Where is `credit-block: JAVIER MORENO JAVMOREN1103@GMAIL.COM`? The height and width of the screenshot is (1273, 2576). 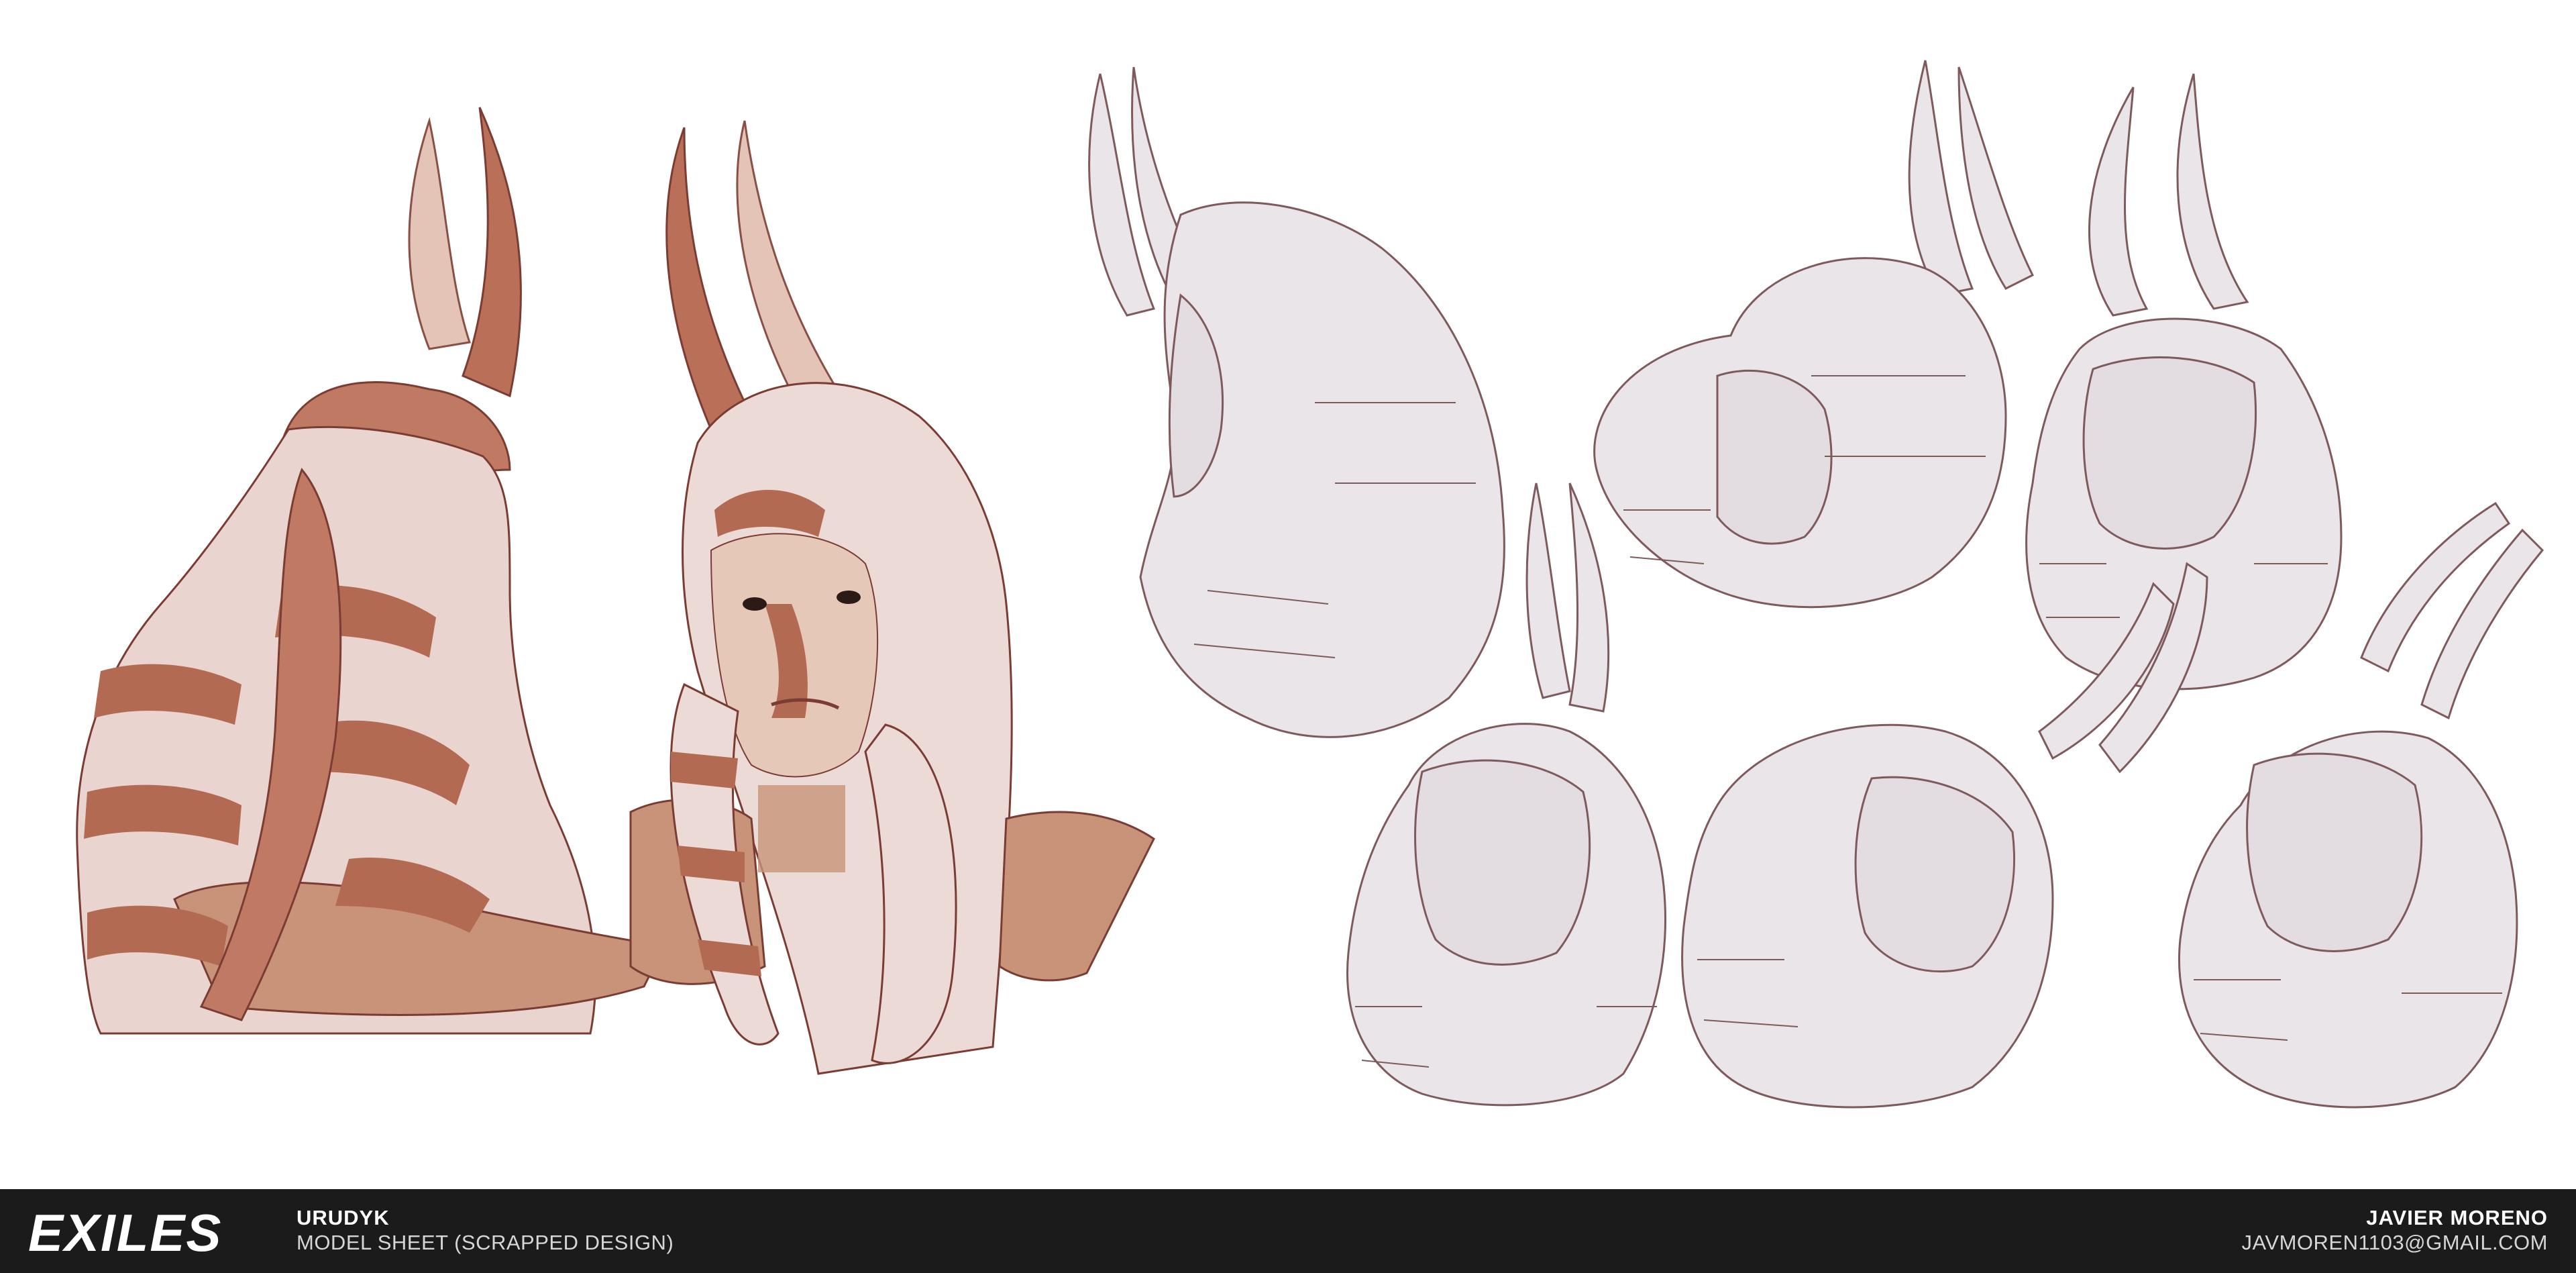 credit-block: JAVIER MORENO JAVMOREN1103@GMAIL.COM is located at coordinates (2395, 1230).